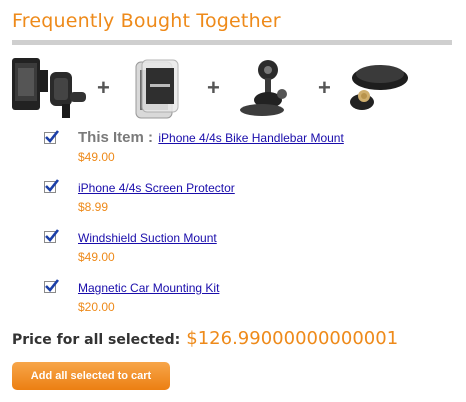 Image resolution: width=466 pixels, height=402 pixels. Describe the element at coordinates (272, 88) in the screenshot. I see `suction-mount-product-icon` at that location.